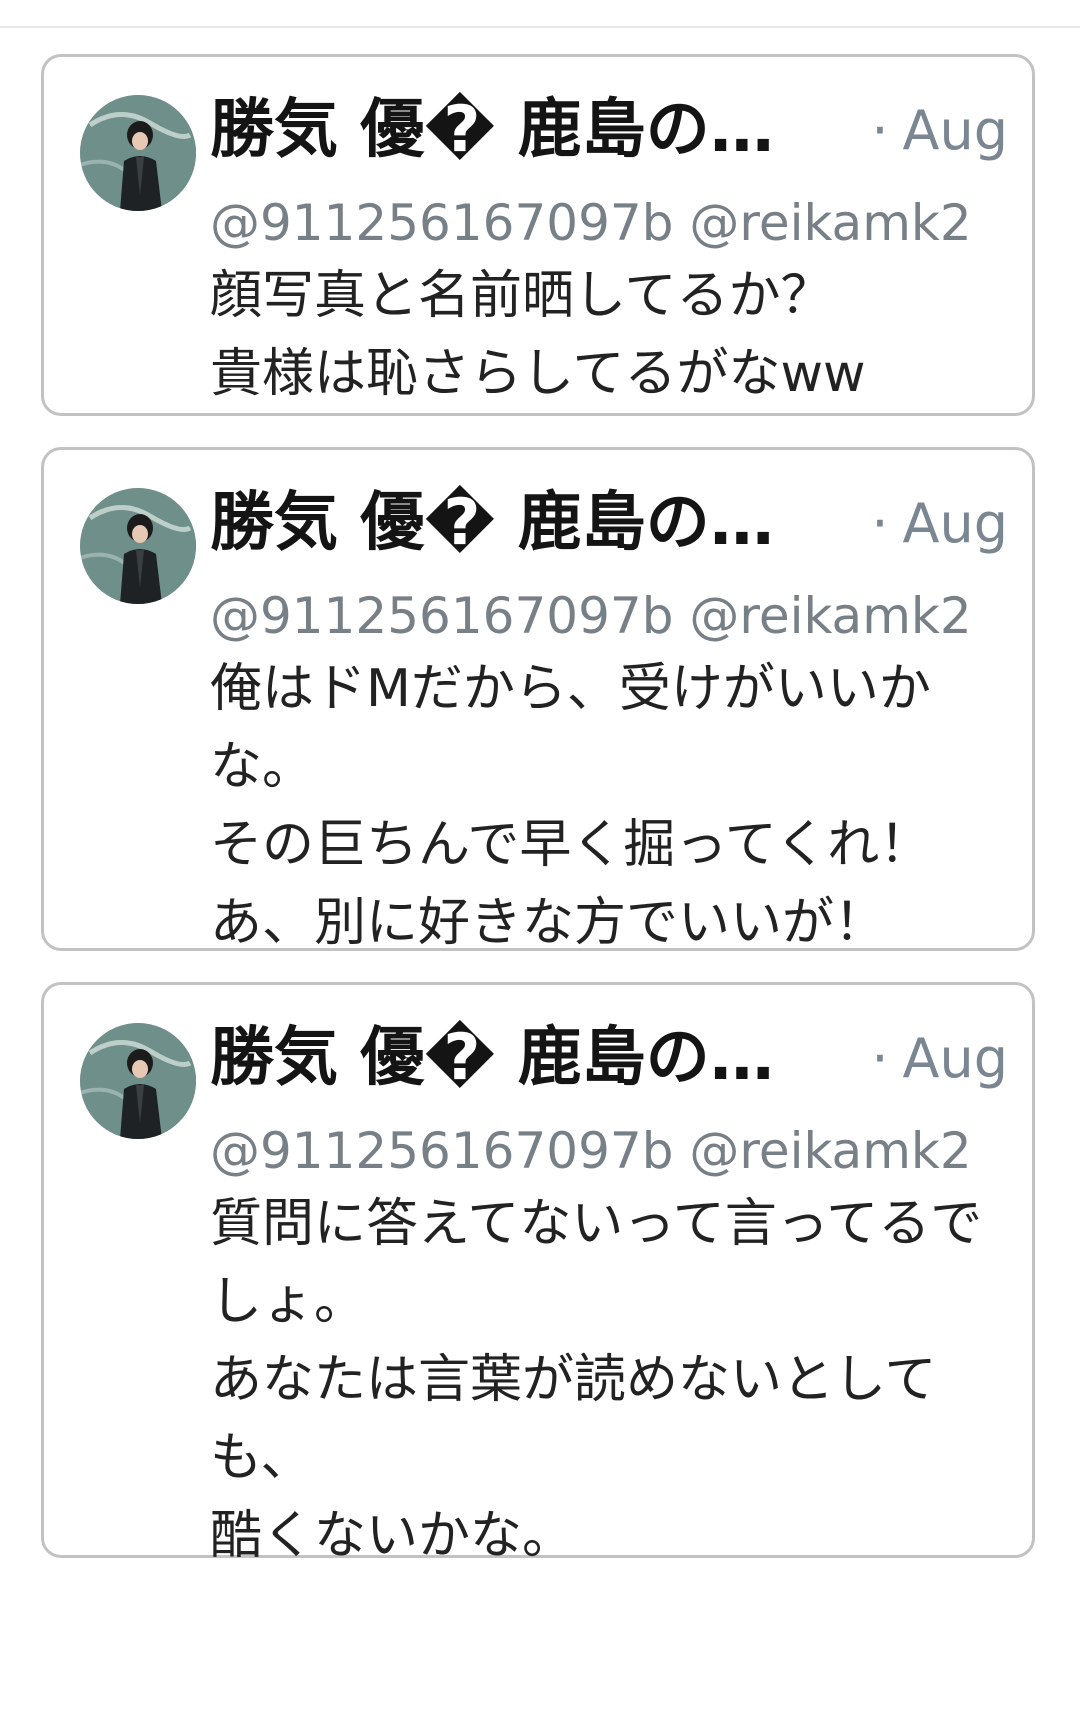 The height and width of the screenshot is (1716, 1080). I want to click on tweet-text: 顔写真と名前晒してるか？ 貴様は恥さらしてるがなww, so click(538, 335).